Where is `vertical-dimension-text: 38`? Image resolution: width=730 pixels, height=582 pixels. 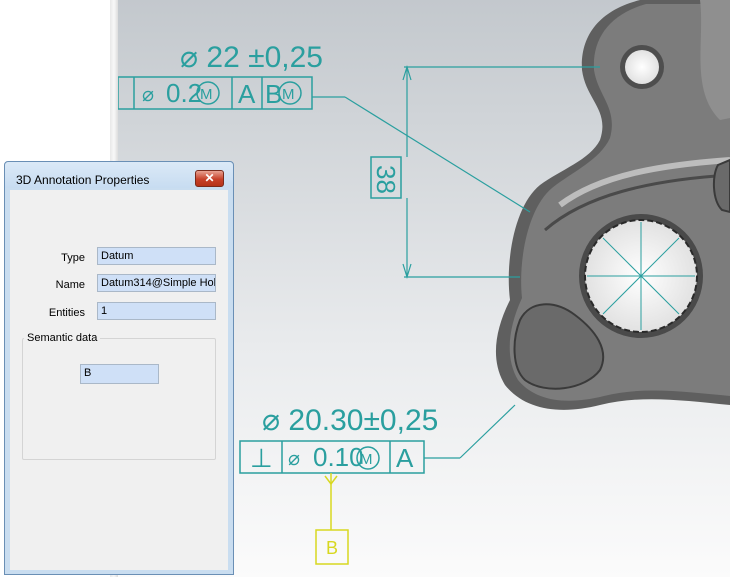 vertical-dimension-text: 38 is located at coordinates (386, 179).